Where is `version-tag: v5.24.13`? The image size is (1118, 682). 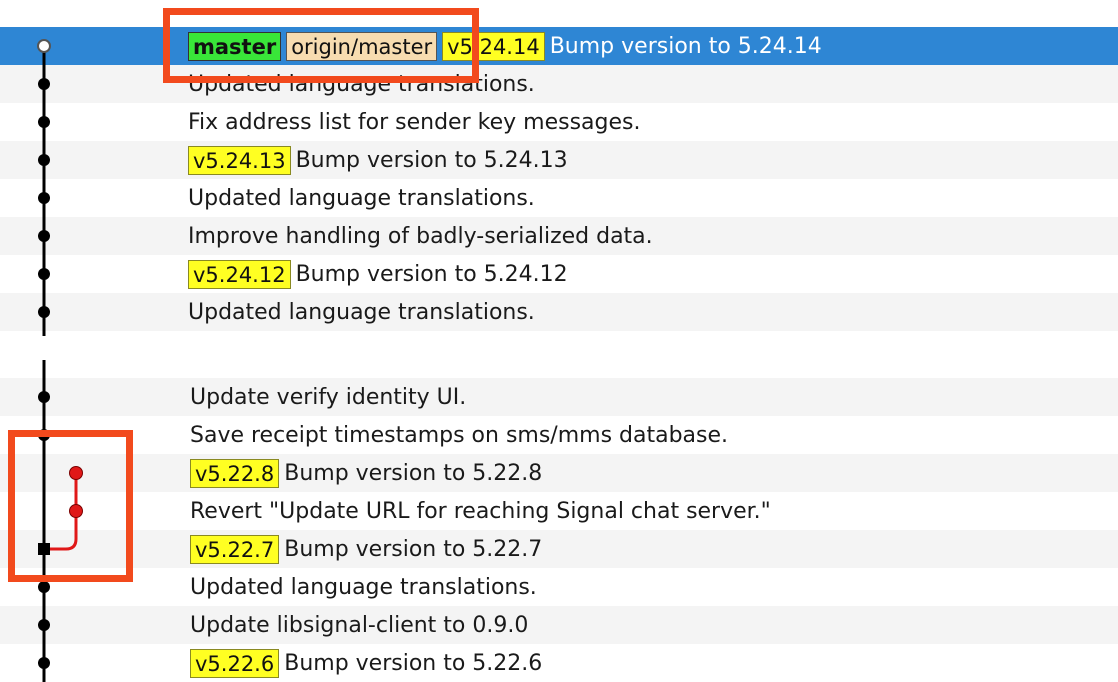 version-tag: v5.24.13 is located at coordinates (239, 160).